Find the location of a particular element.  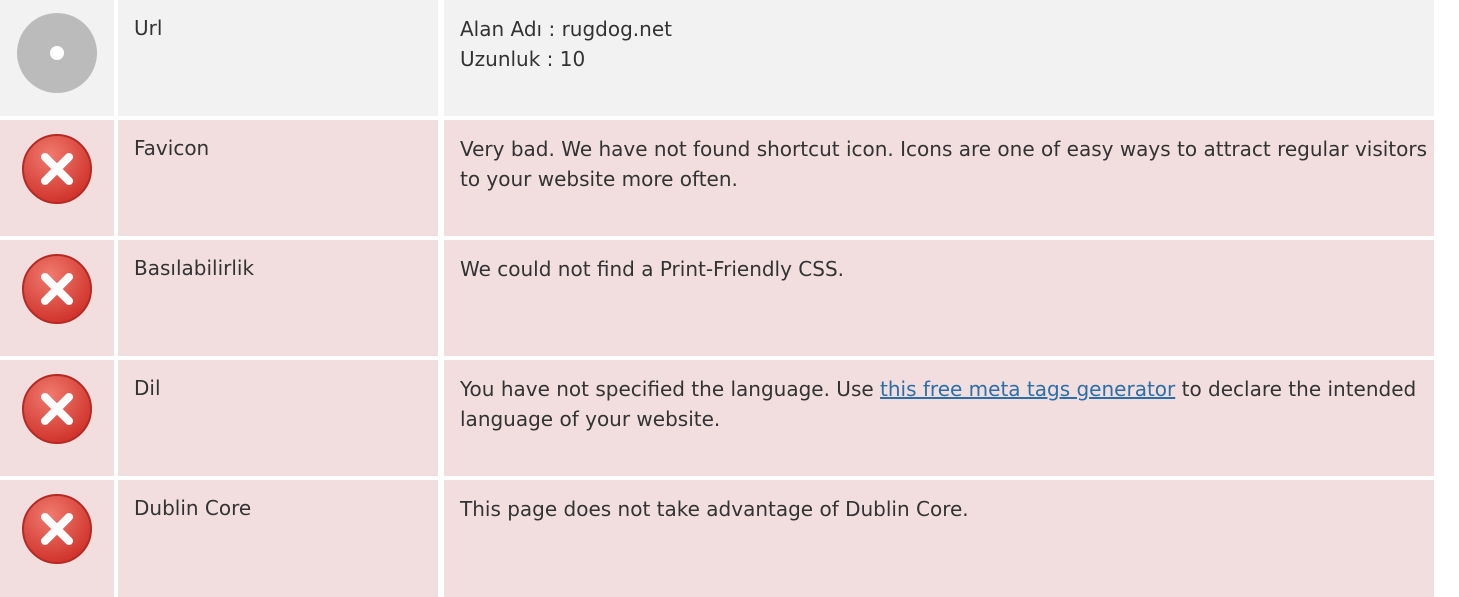

meta-tags-generator-link: this free meta tags generator is located at coordinates (1027, 389).